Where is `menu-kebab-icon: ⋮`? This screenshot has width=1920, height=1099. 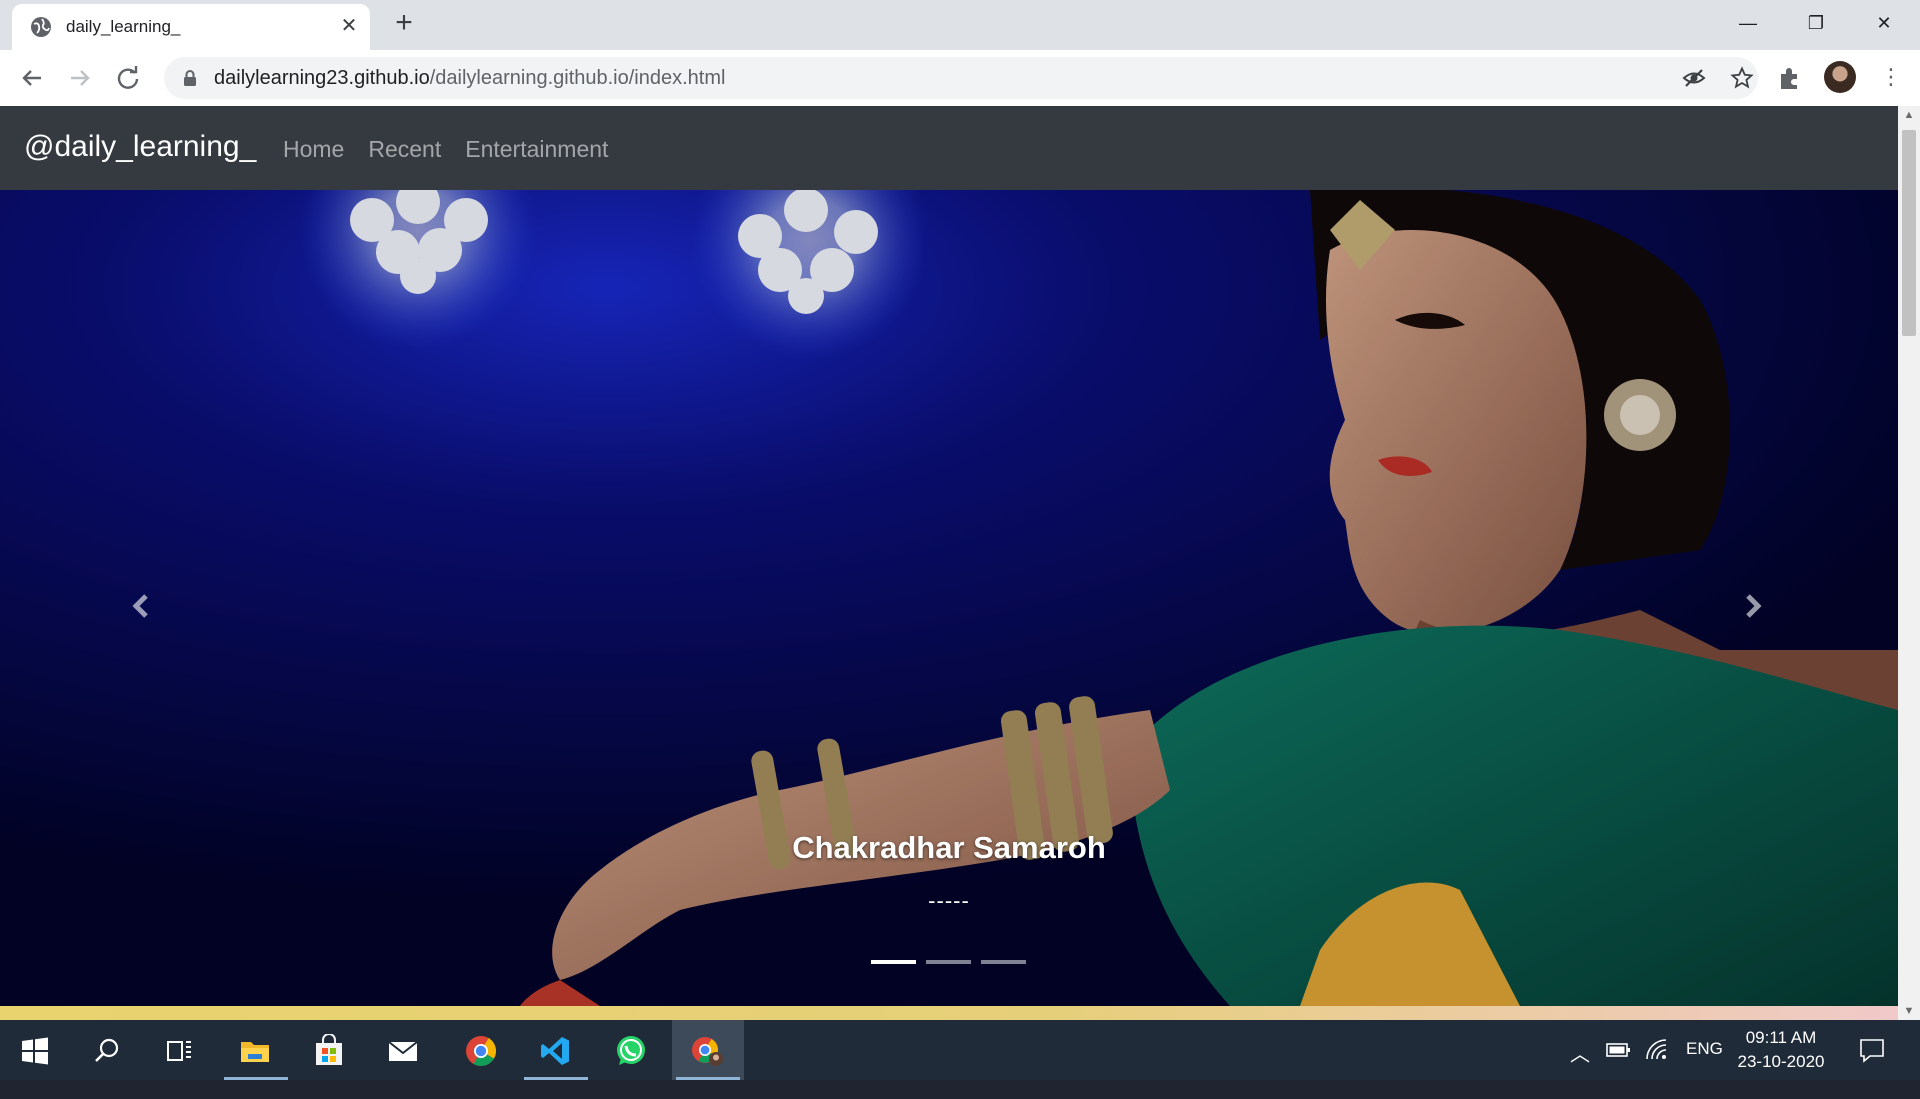 menu-kebab-icon: ⋮ is located at coordinates (1891, 78).